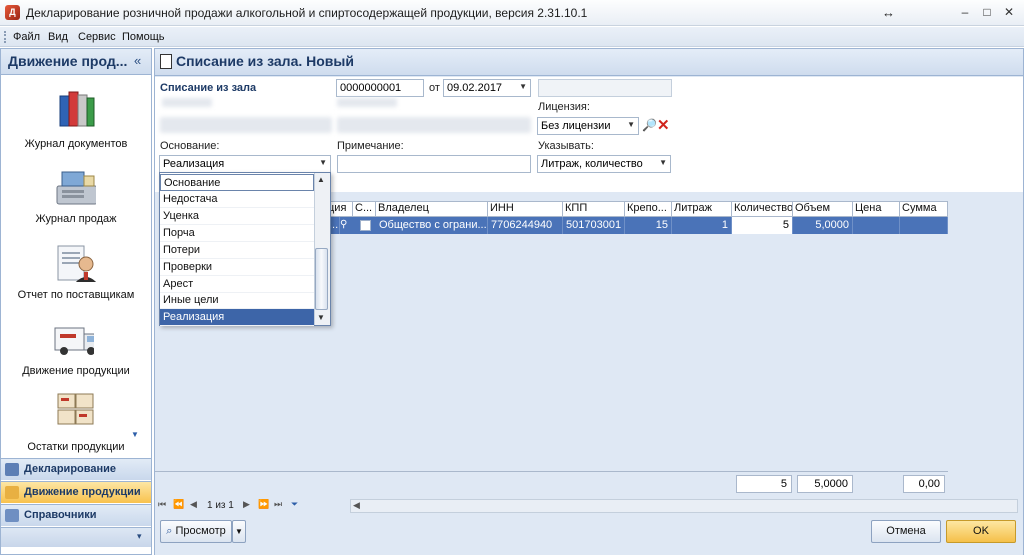 The width and height of the screenshot is (1024, 555). Describe the element at coordinates (434, 125) in the screenshot. I see `blurred-field` at that location.